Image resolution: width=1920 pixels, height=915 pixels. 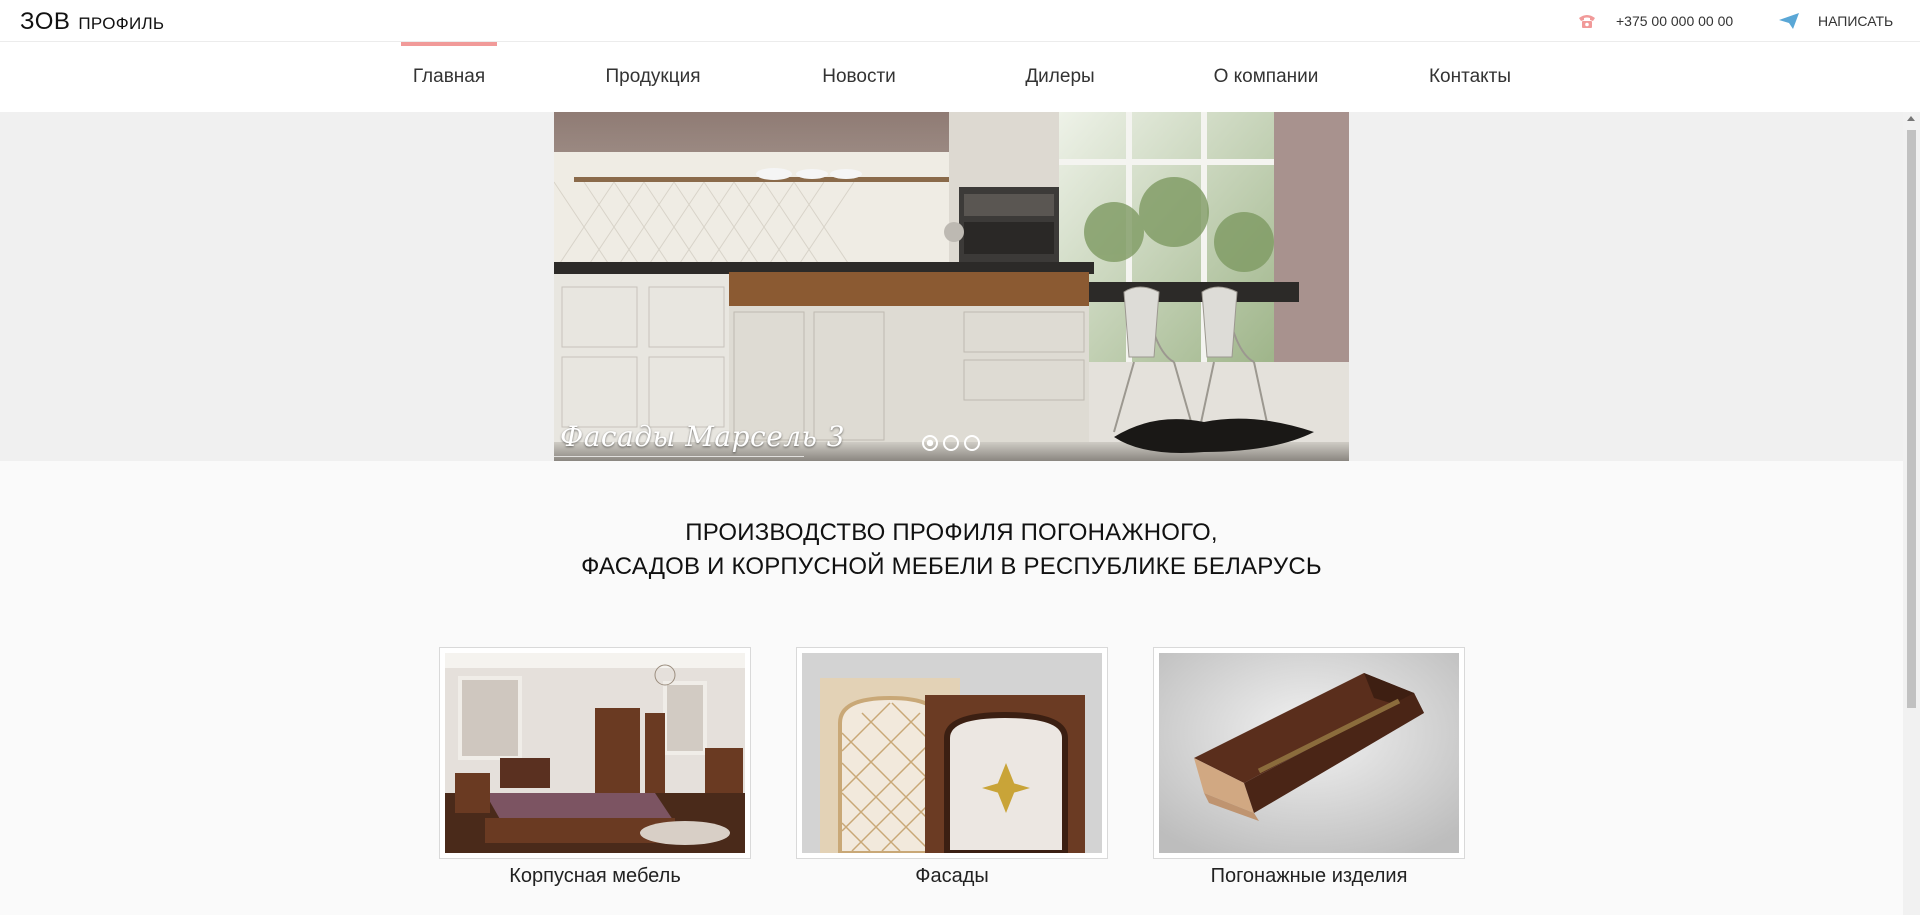 I want to click on facades-image, so click(x=952, y=753).